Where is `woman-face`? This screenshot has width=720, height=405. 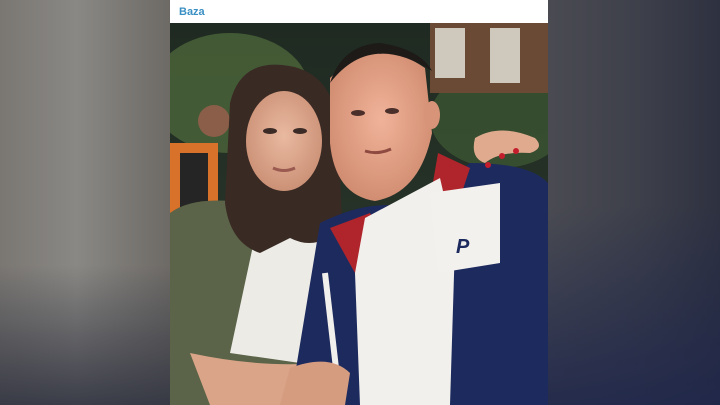
woman-face is located at coordinates (284, 141).